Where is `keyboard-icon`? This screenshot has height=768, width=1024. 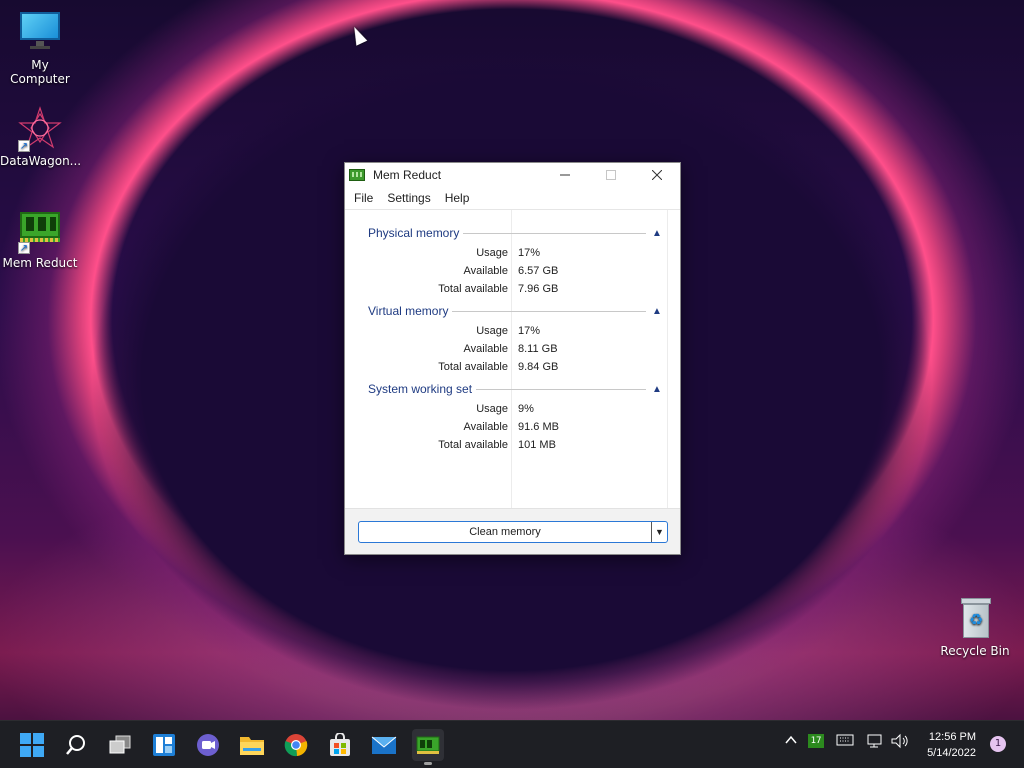
keyboard-icon is located at coordinates (845, 740).